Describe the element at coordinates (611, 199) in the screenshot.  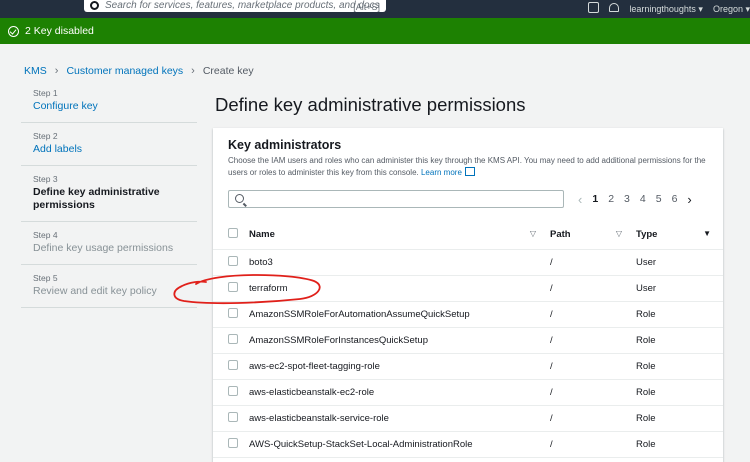
I see `page-2: 2` at that location.